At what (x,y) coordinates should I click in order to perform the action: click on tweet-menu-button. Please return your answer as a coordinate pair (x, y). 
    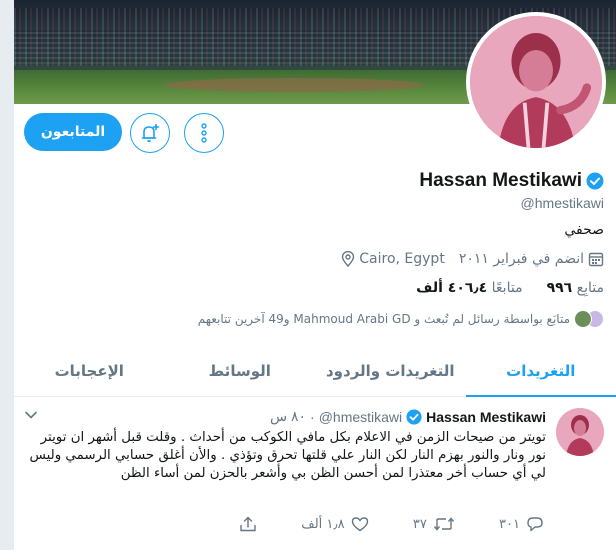
    Looking at the image, I should click on (31, 415).